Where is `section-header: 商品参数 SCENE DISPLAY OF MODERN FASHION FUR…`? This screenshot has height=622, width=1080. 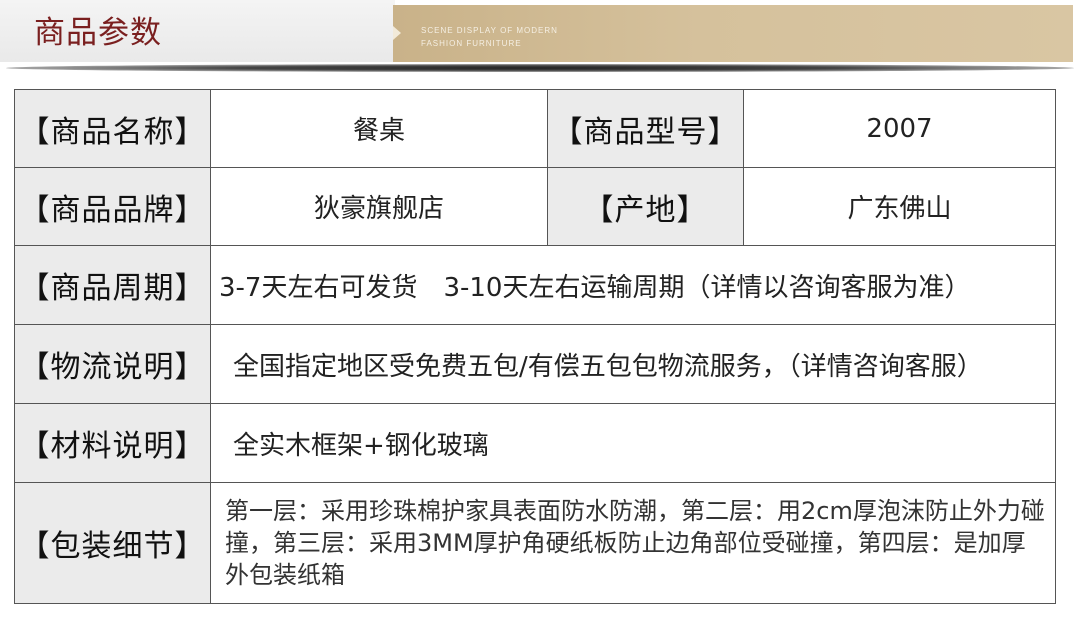 section-header: 商品参数 SCENE DISPLAY OF MODERN FASHION FUR… is located at coordinates (540, 40).